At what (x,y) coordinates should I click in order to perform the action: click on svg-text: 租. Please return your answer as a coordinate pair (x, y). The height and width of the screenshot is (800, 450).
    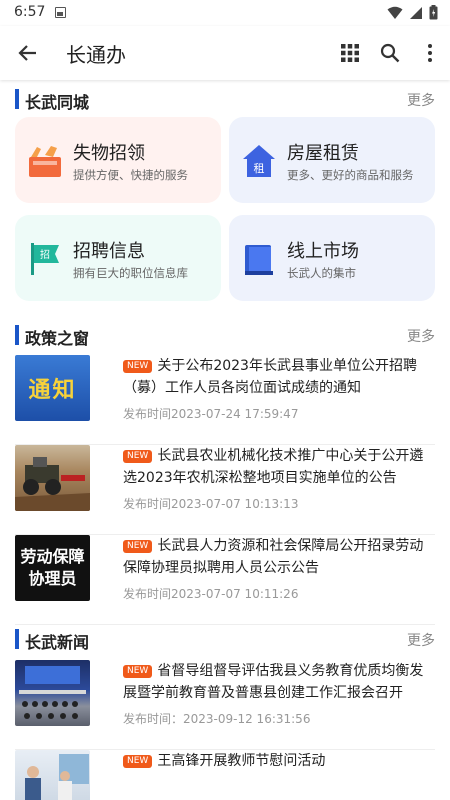
    Looking at the image, I should click on (259, 168).